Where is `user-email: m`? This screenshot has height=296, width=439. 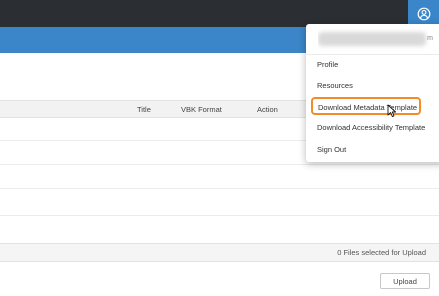 user-email: m is located at coordinates (375, 39).